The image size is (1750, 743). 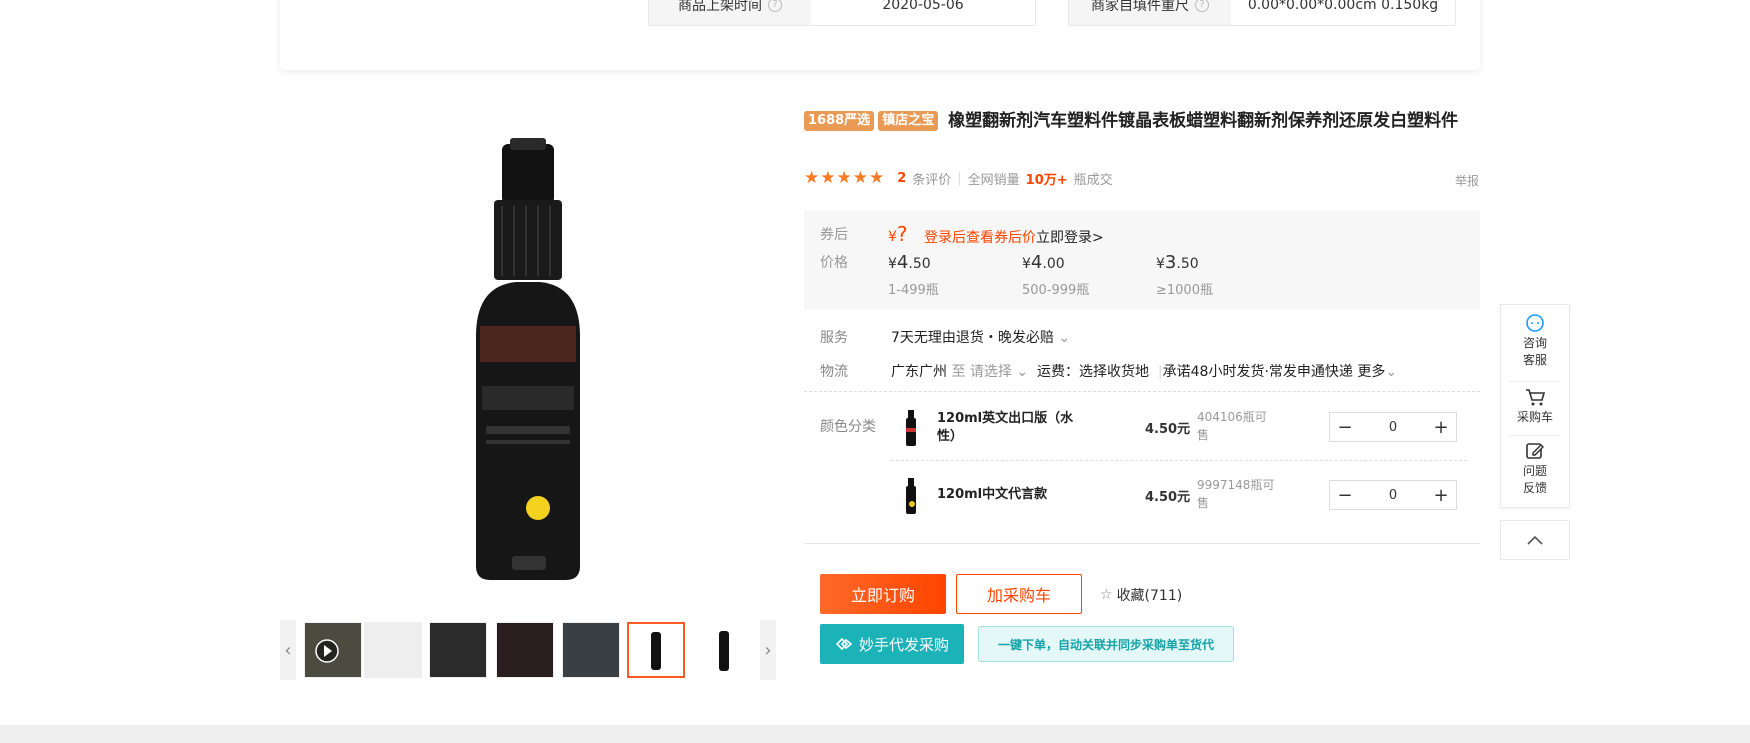 I want to click on sku-name: 120ml英文出口版（水性）, so click(x=1005, y=427).